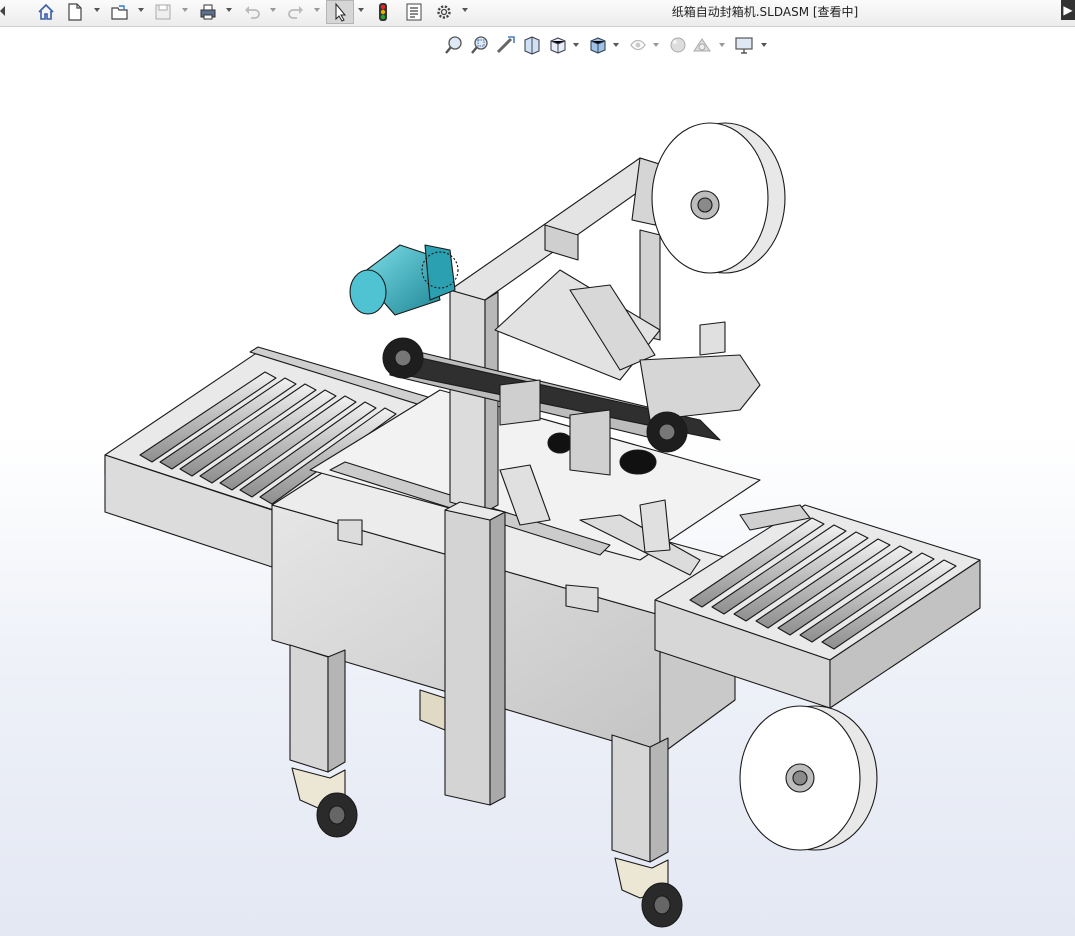  I want to click on redo-dropdown-caret-icon, so click(317, 10).